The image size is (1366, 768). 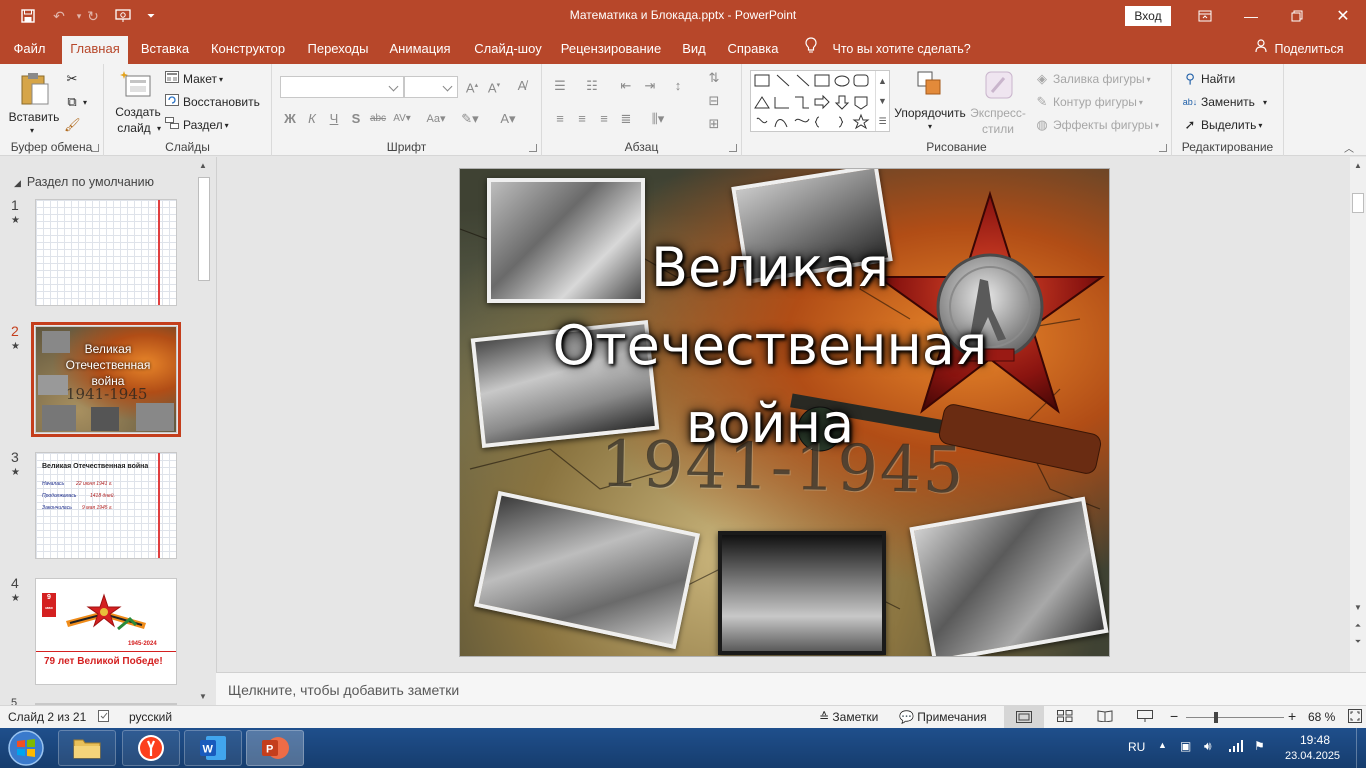 What do you see at coordinates (1343, 16) in the screenshot?
I see `close-icon: ✕` at bounding box center [1343, 16].